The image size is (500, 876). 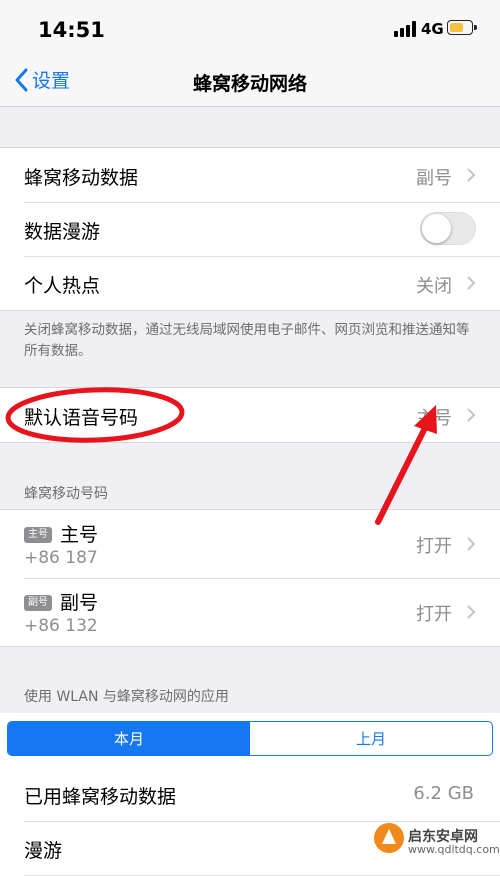 I want to click on data-roaming-toggle, so click(x=448, y=228).